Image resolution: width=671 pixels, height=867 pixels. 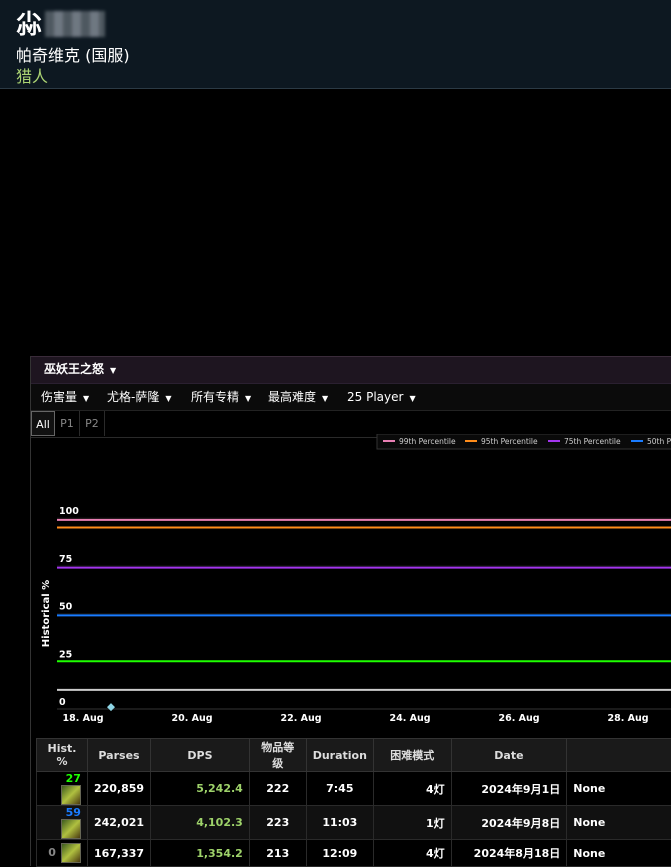 What do you see at coordinates (215, 397) in the screenshot?
I see `filter-label: 所有专精` at bounding box center [215, 397].